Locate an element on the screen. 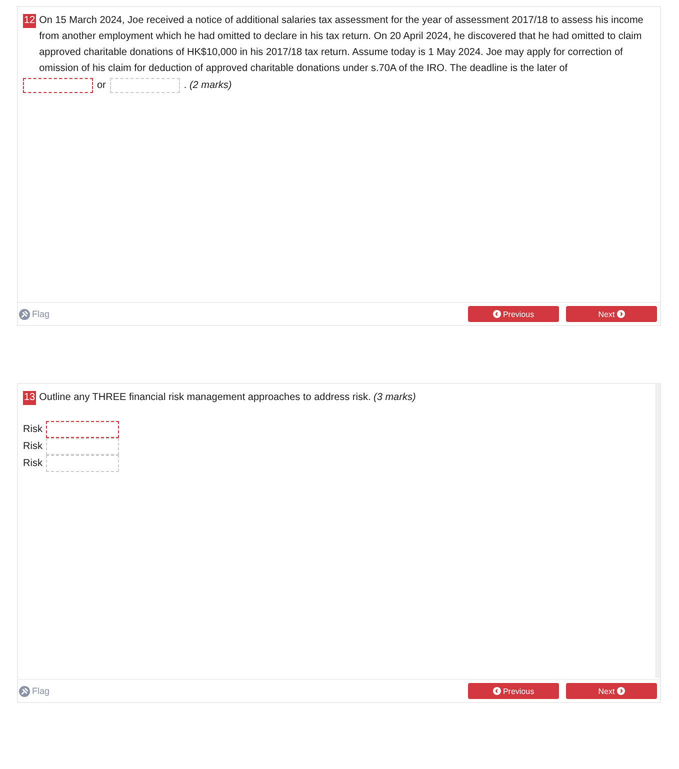 The width and height of the screenshot is (679, 769). joiner-text: or is located at coordinates (101, 85).